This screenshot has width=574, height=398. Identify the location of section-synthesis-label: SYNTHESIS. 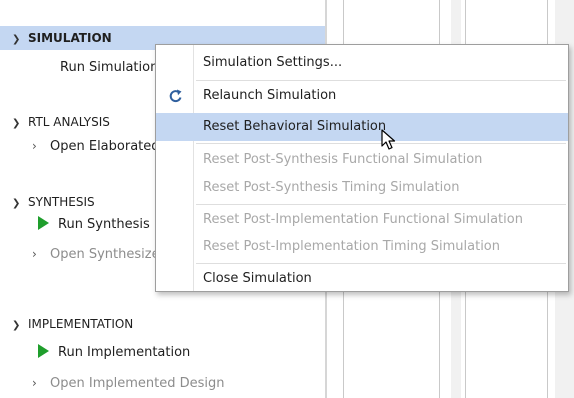
(61, 202).